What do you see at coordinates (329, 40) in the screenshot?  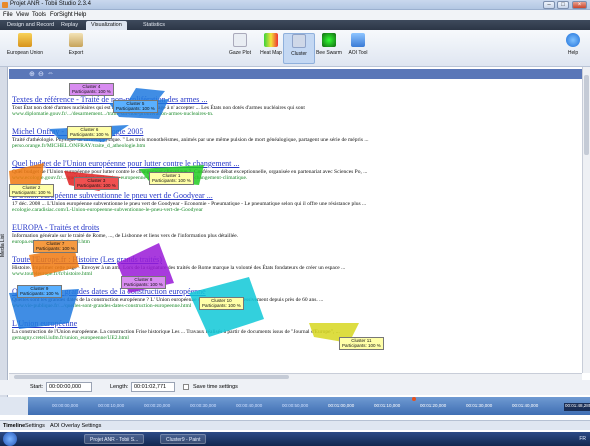 I see `bee-swarm-icon` at bounding box center [329, 40].